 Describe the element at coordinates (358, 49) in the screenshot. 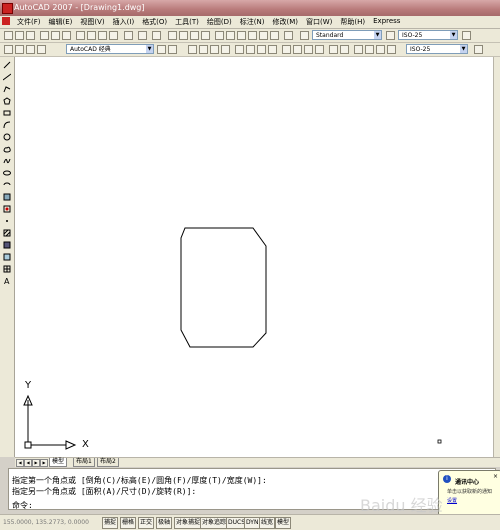

I see `dim-edit-icon` at that location.